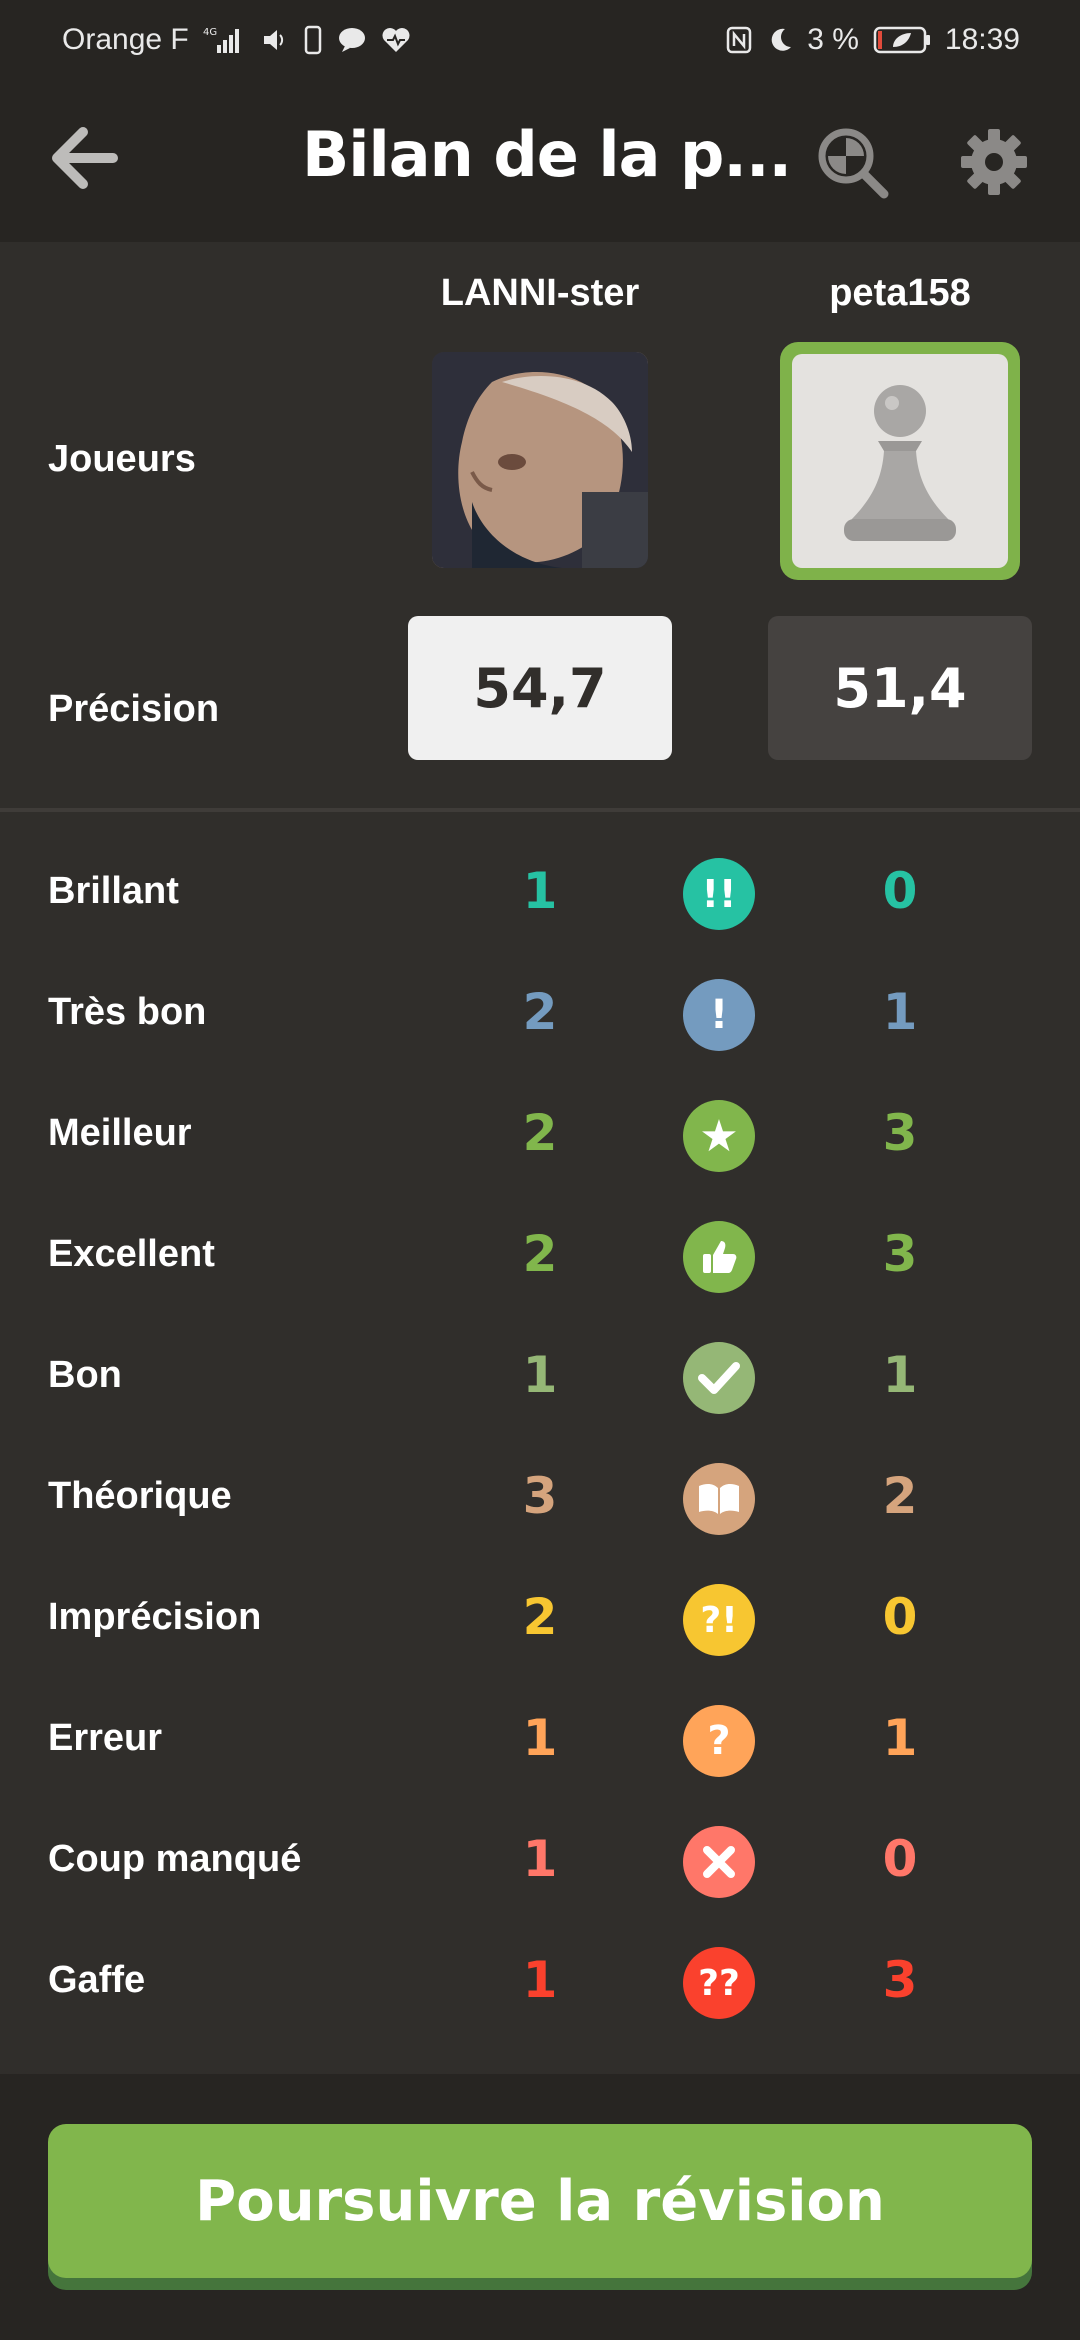  Describe the element at coordinates (833, 39) in the screenshot. I see `battery-percent: 3 %` at that location.